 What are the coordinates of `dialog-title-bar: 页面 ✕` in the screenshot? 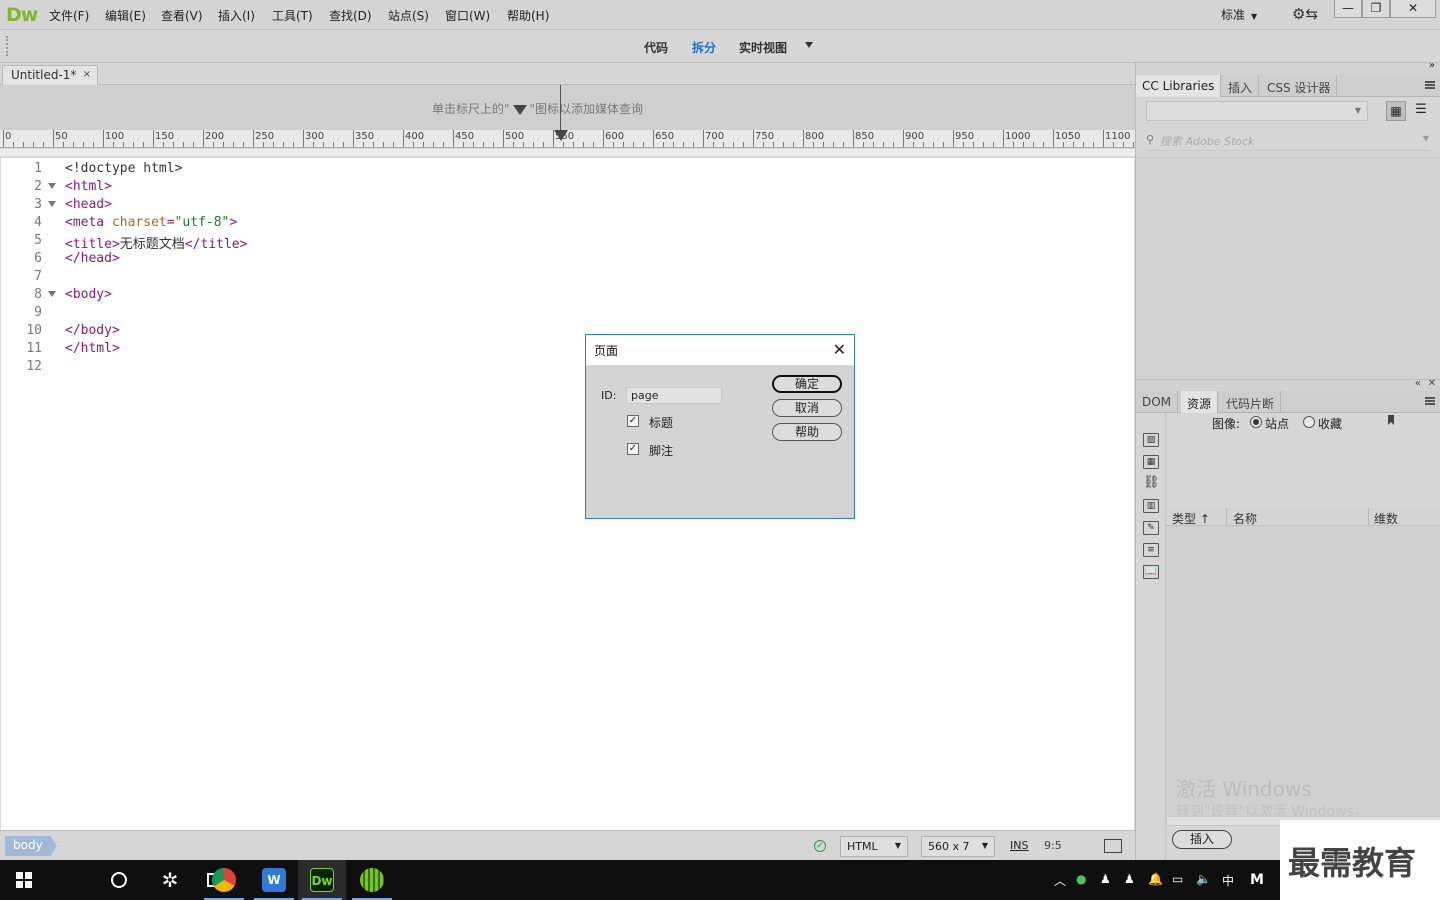 It's located at (720, 350).